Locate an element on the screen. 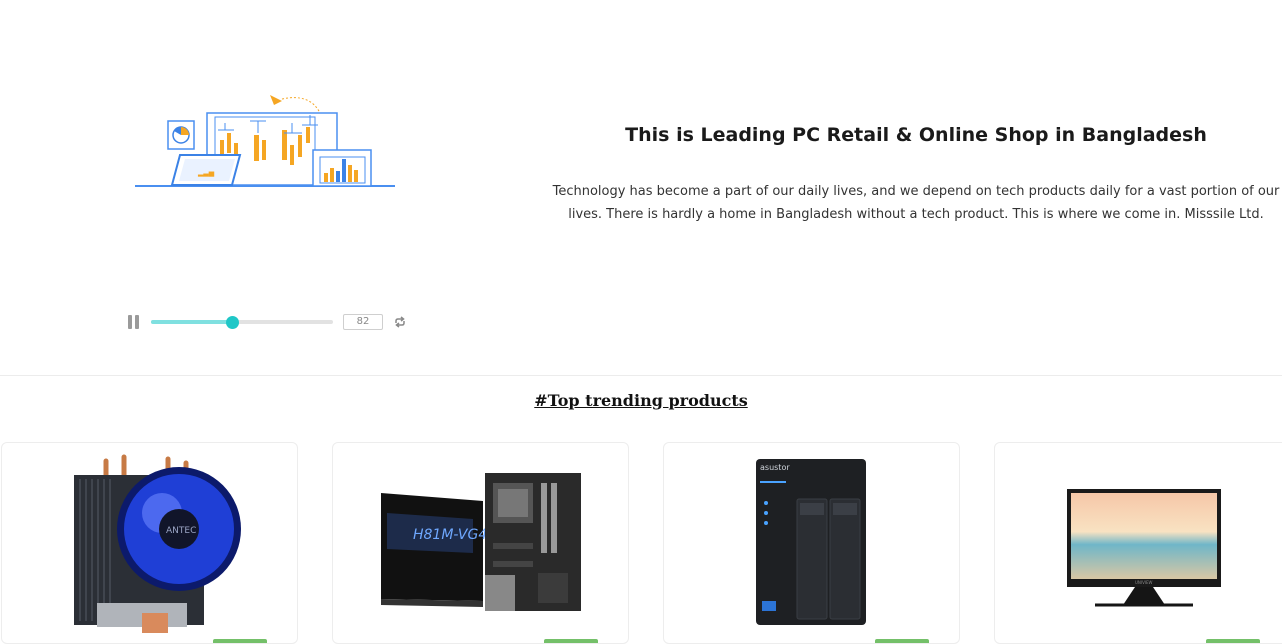  trending-section-title: #Top trending products is located at coordinates (641, 400).